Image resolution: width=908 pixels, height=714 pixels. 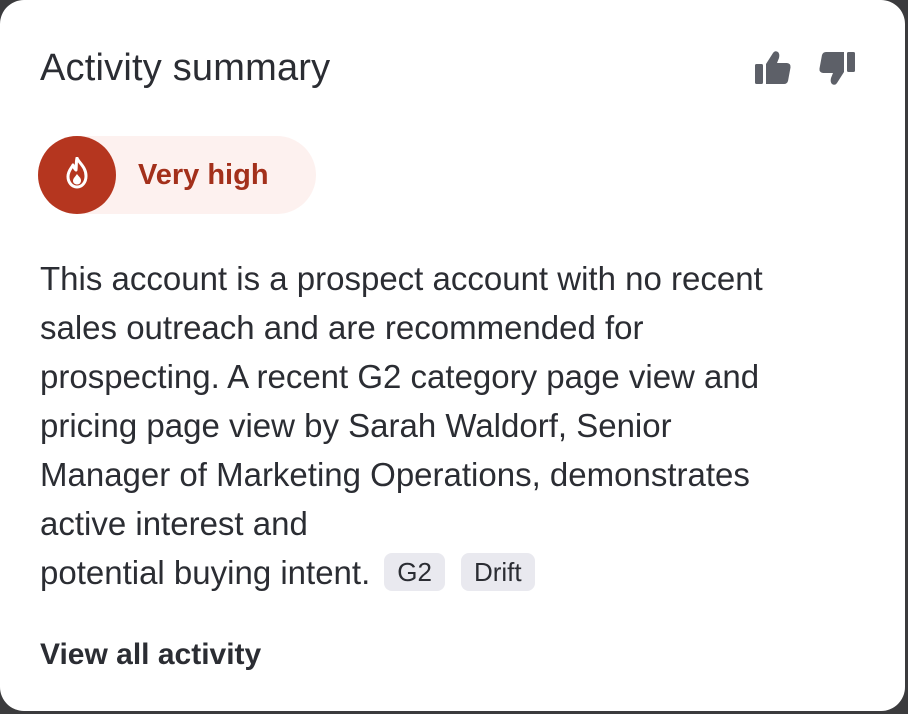 I want to click on summary-line: potential buying intent., so click(x=205, y=572).